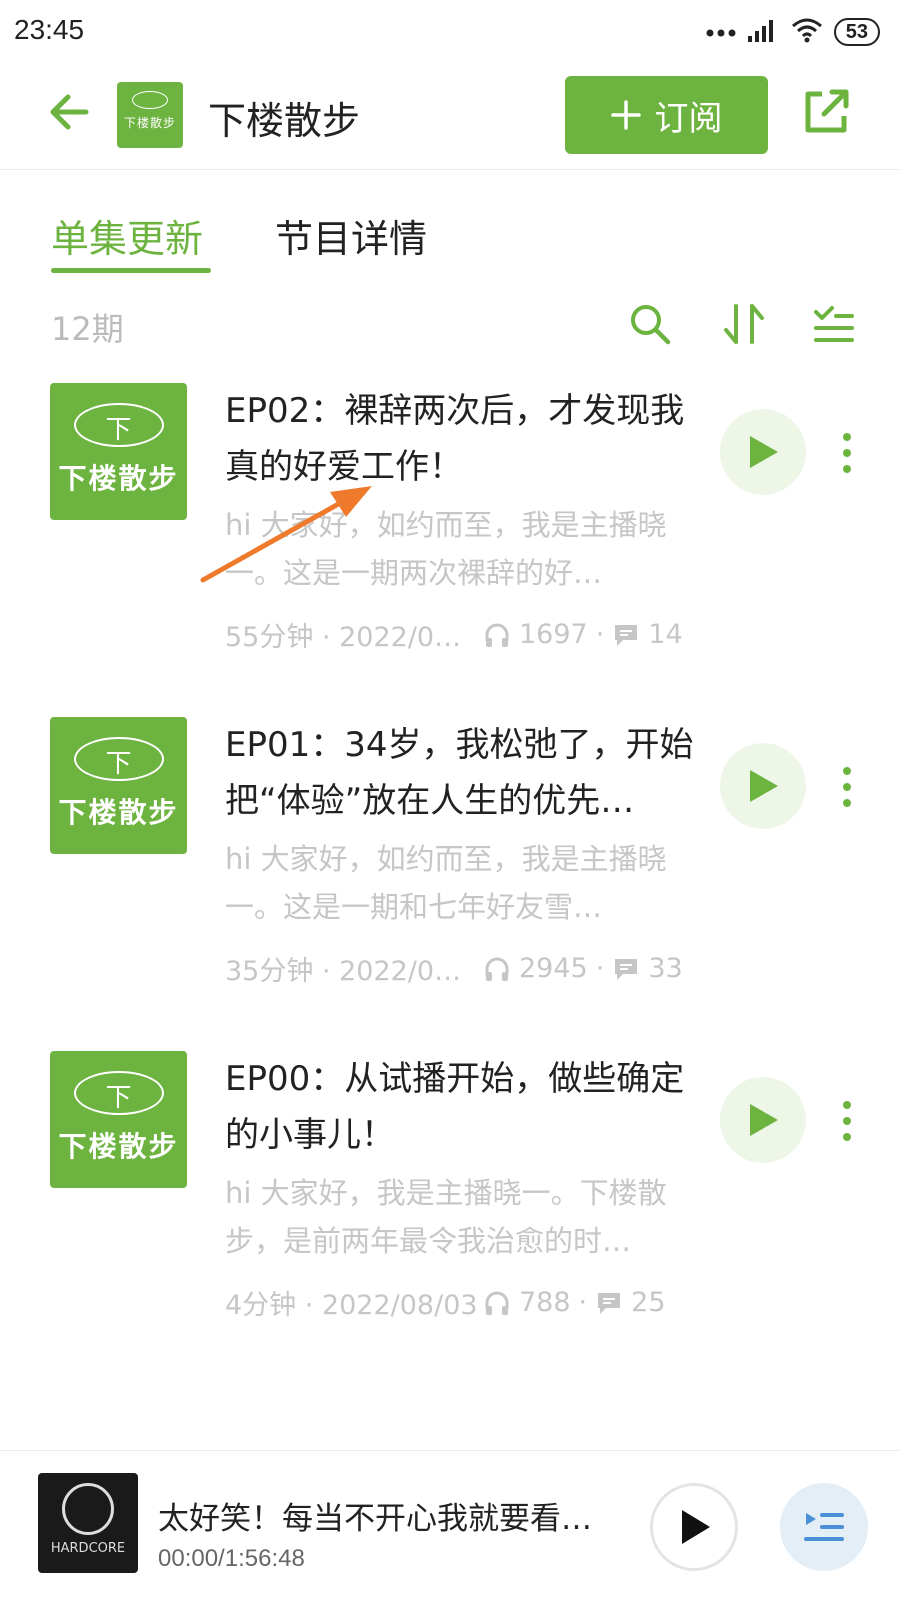 The width and height of the screenshot is (900, 1600). What do you see at coordinates (553, 634) in the screenshot?
I see `play-count: 1697` at bounding box center [553, 634].